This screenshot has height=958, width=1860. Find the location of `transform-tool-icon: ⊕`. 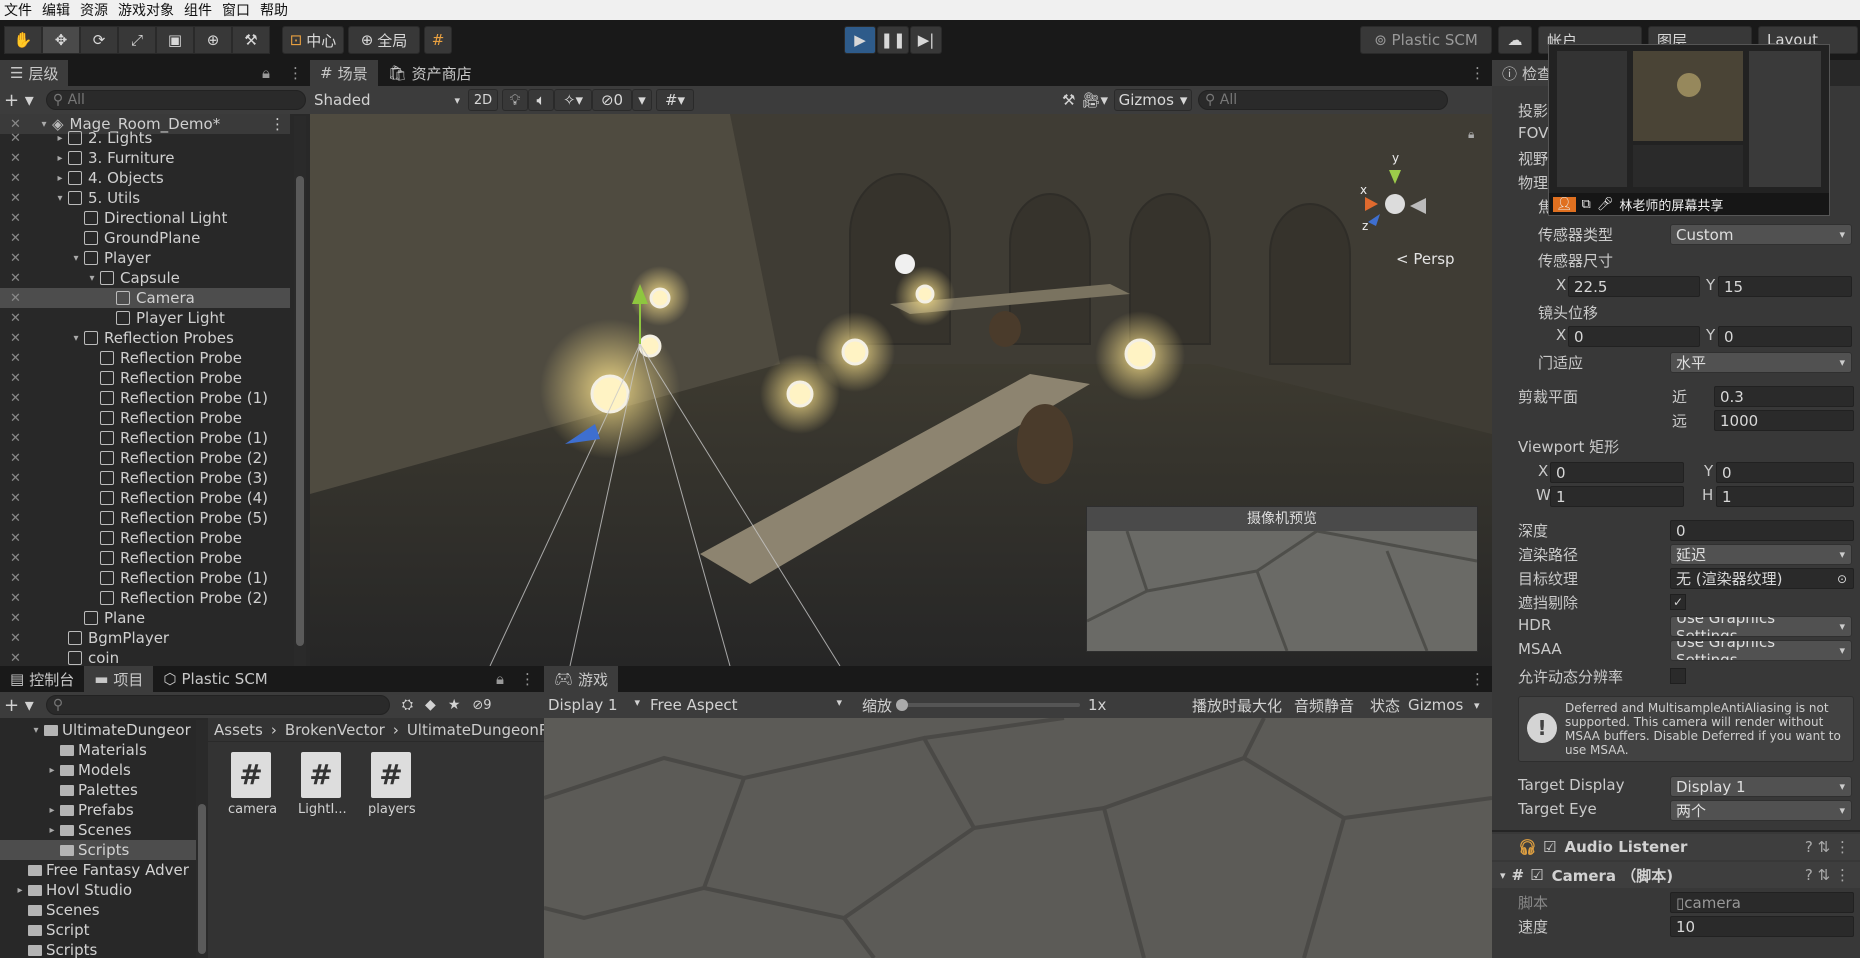

transform-tool-icon: ⊕ is located at coordinates (213, 40).